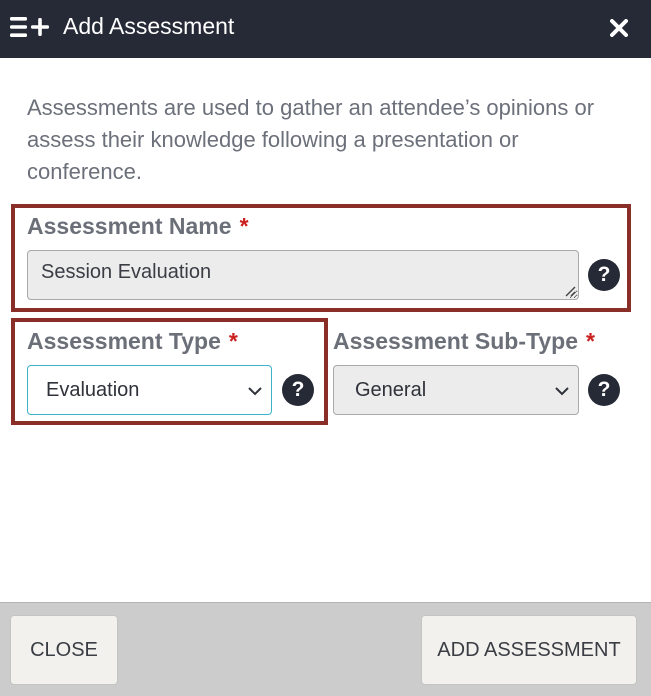 The height and width of the screenshot is (696, 651). I want to click on assessment-type-select: Evaluation, so click(149, 390).